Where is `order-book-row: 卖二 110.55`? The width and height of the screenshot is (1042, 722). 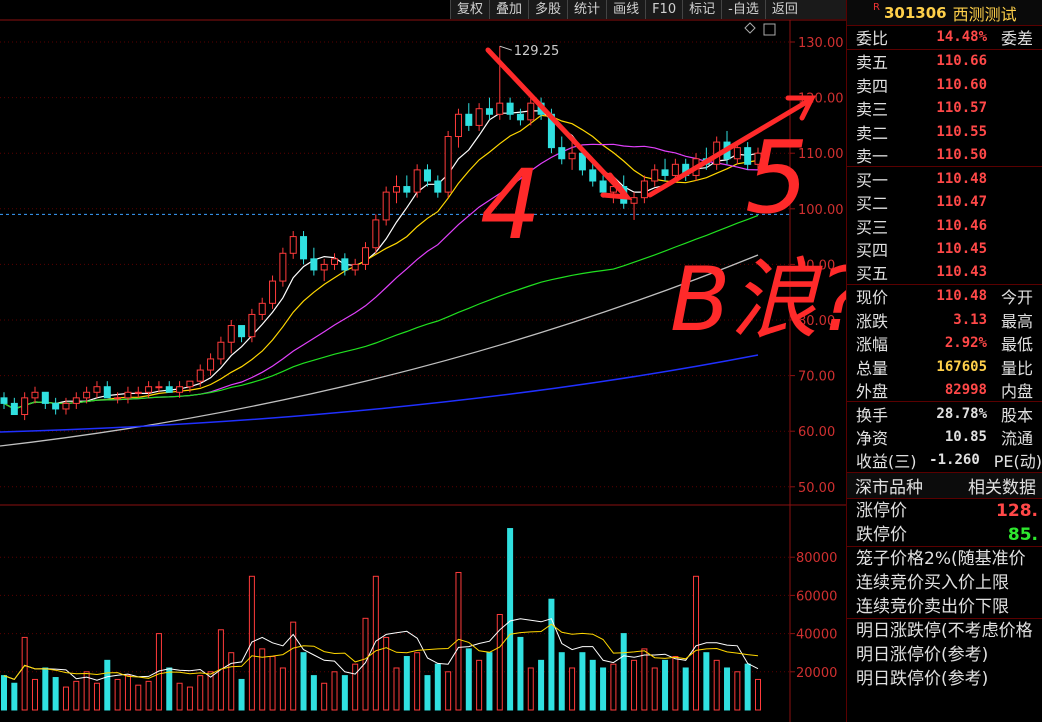
order-book-row: 卖二 110.55 is located at coordinates (944, 132).